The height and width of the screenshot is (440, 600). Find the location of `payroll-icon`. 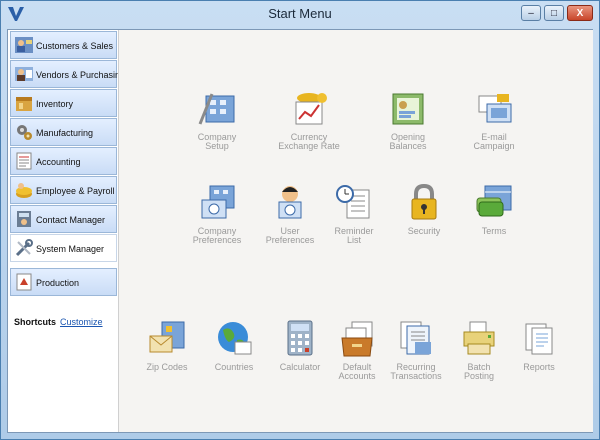

payroll-icon is located at coordinates (24, 190).